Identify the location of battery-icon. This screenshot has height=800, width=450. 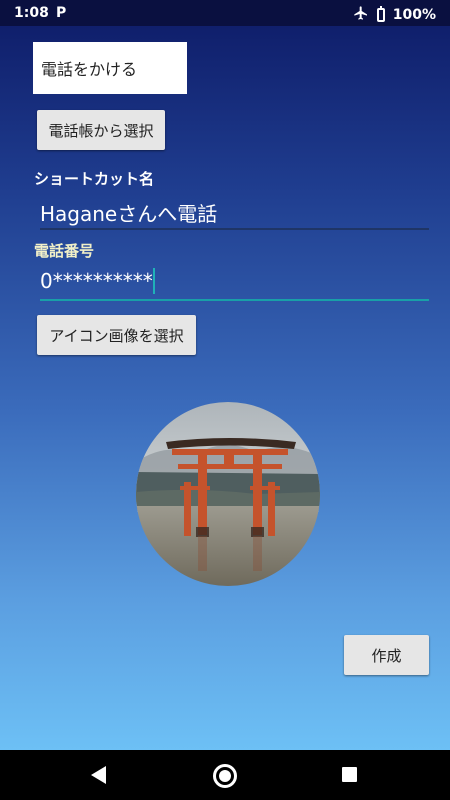
(380, 14).